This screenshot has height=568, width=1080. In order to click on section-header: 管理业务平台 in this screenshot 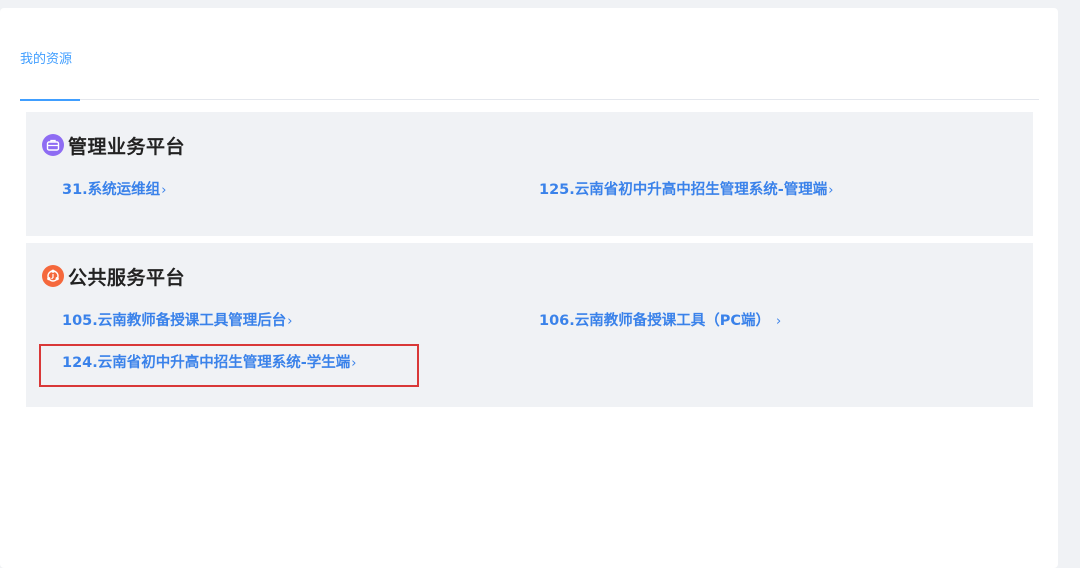, I will do `click(113, 145)`.